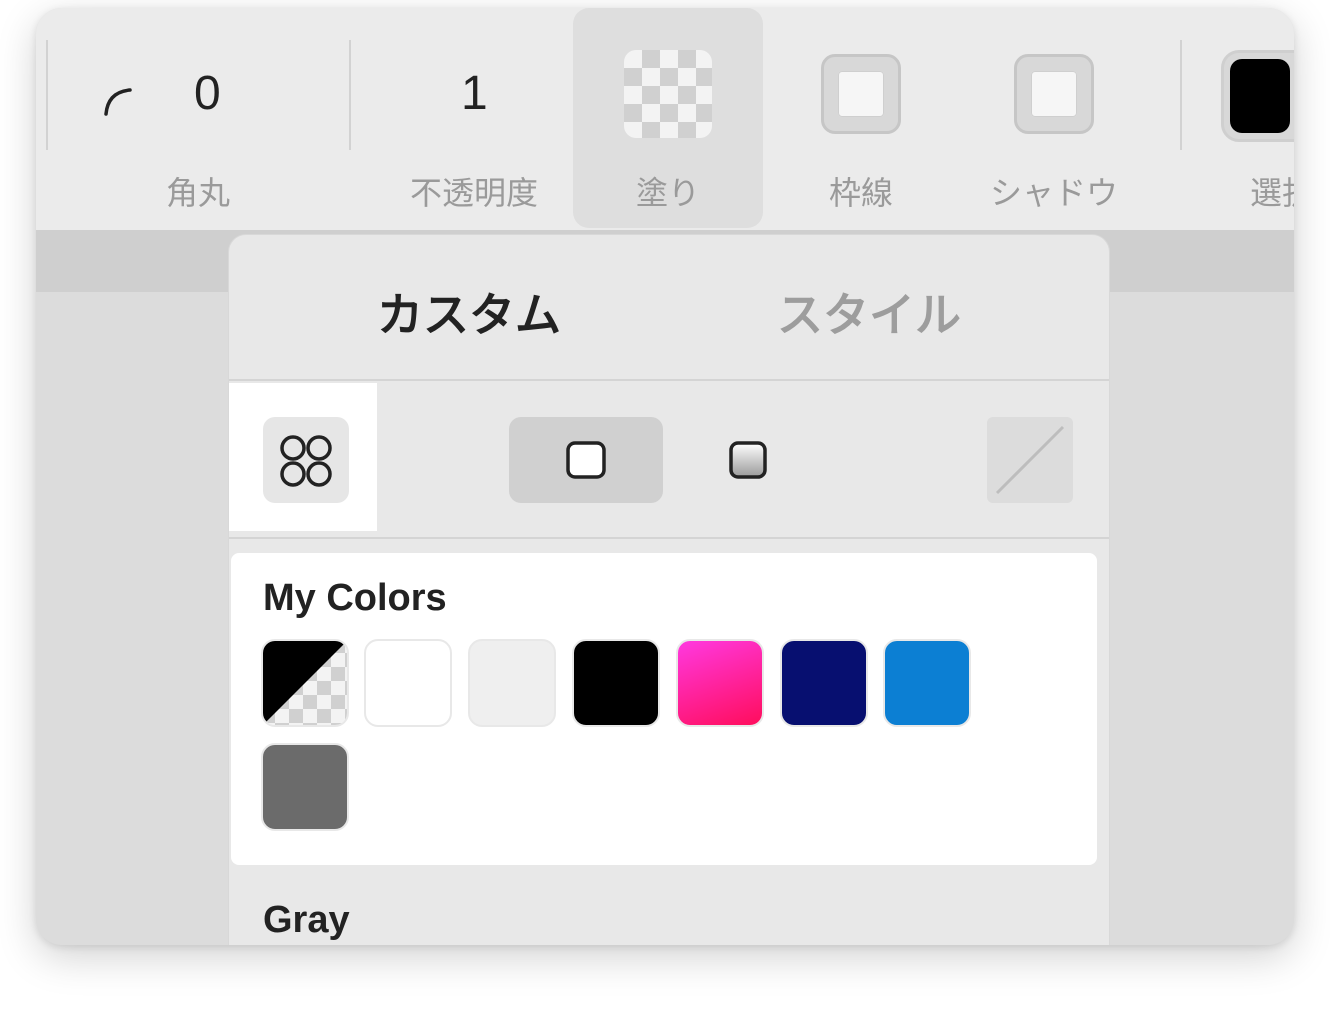  Describe the element at coordinates (305, 787) in the screenshot. I see `swatch-dark-gray` at that location.